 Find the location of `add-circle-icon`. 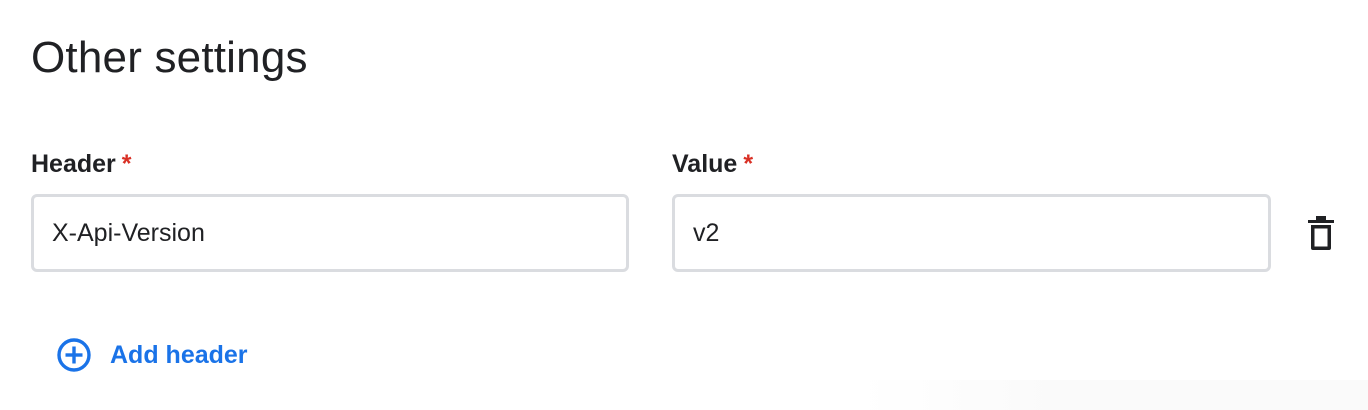

add-circle-icon is located at coordinates (74, 355).